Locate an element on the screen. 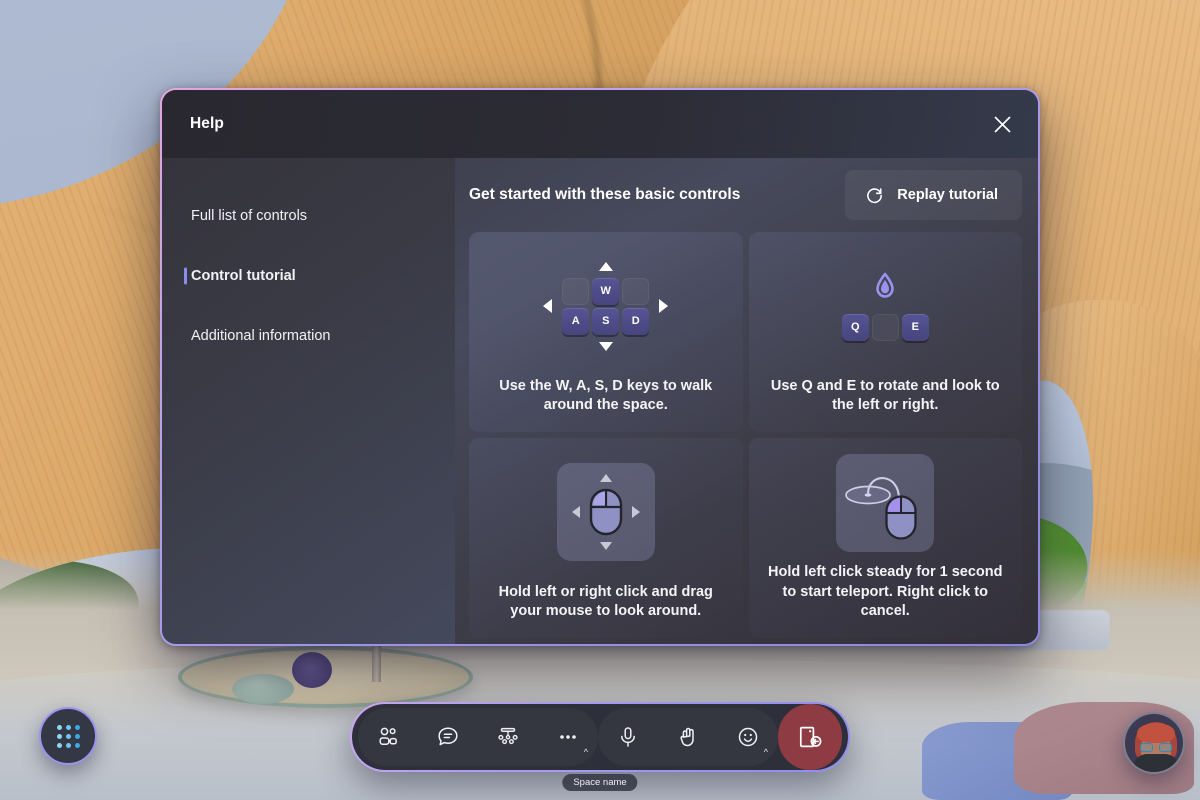  chat-icon is located at coordinates (448, 736).